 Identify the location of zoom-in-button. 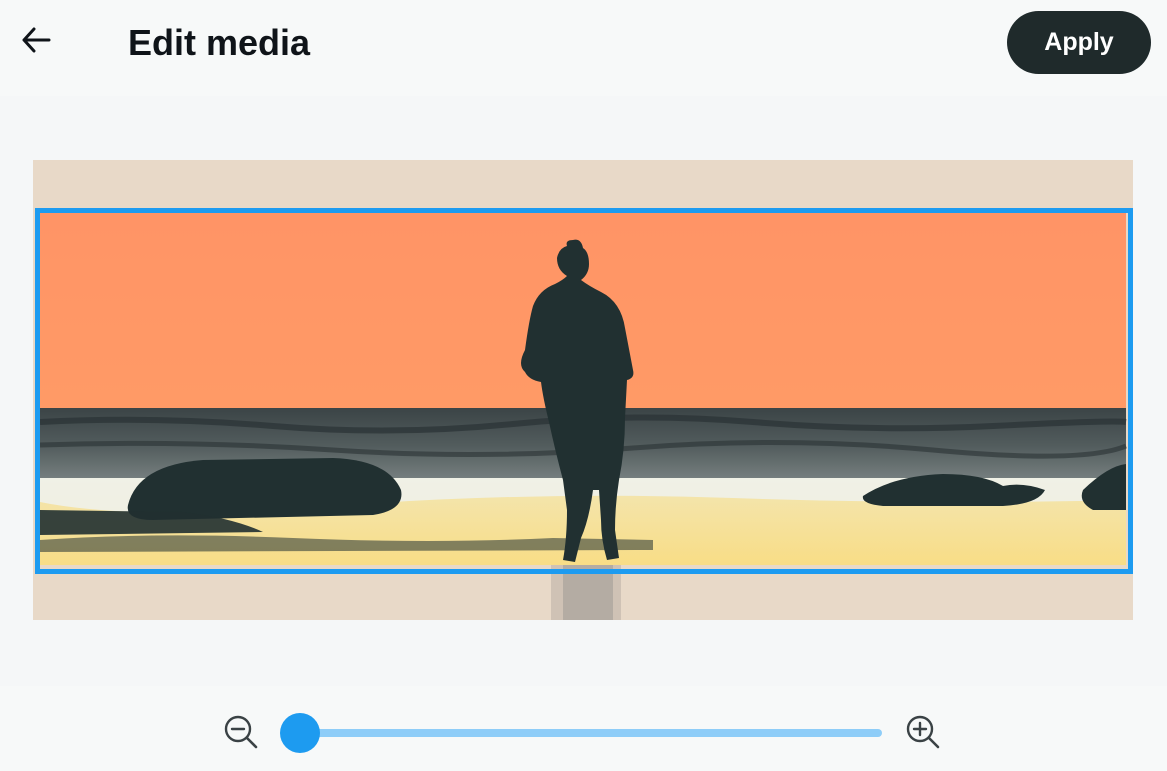
(923, 734).